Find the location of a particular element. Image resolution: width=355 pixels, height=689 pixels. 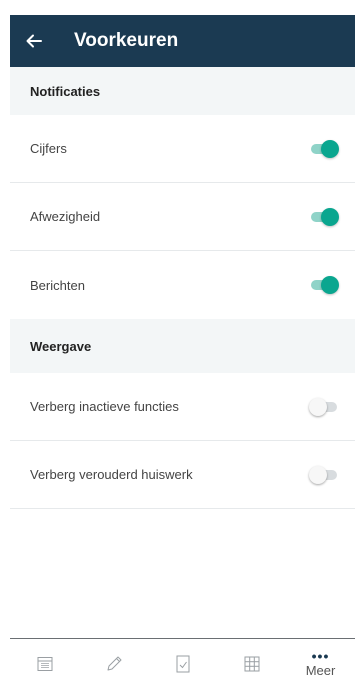

tab-huiswerk is located at coordinates (183, 664).